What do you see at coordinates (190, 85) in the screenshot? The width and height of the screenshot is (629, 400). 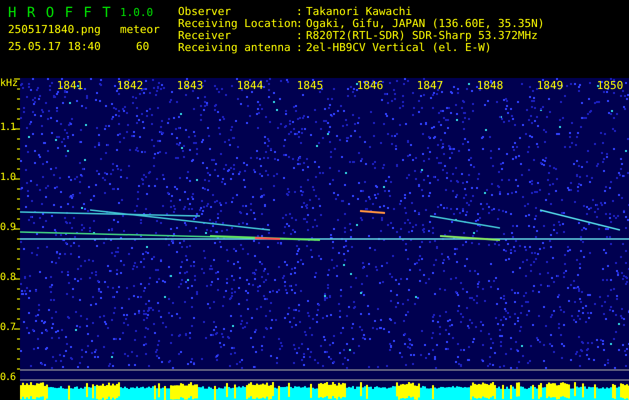 I see `time-label: 1843` at bounding box center [190, 85].